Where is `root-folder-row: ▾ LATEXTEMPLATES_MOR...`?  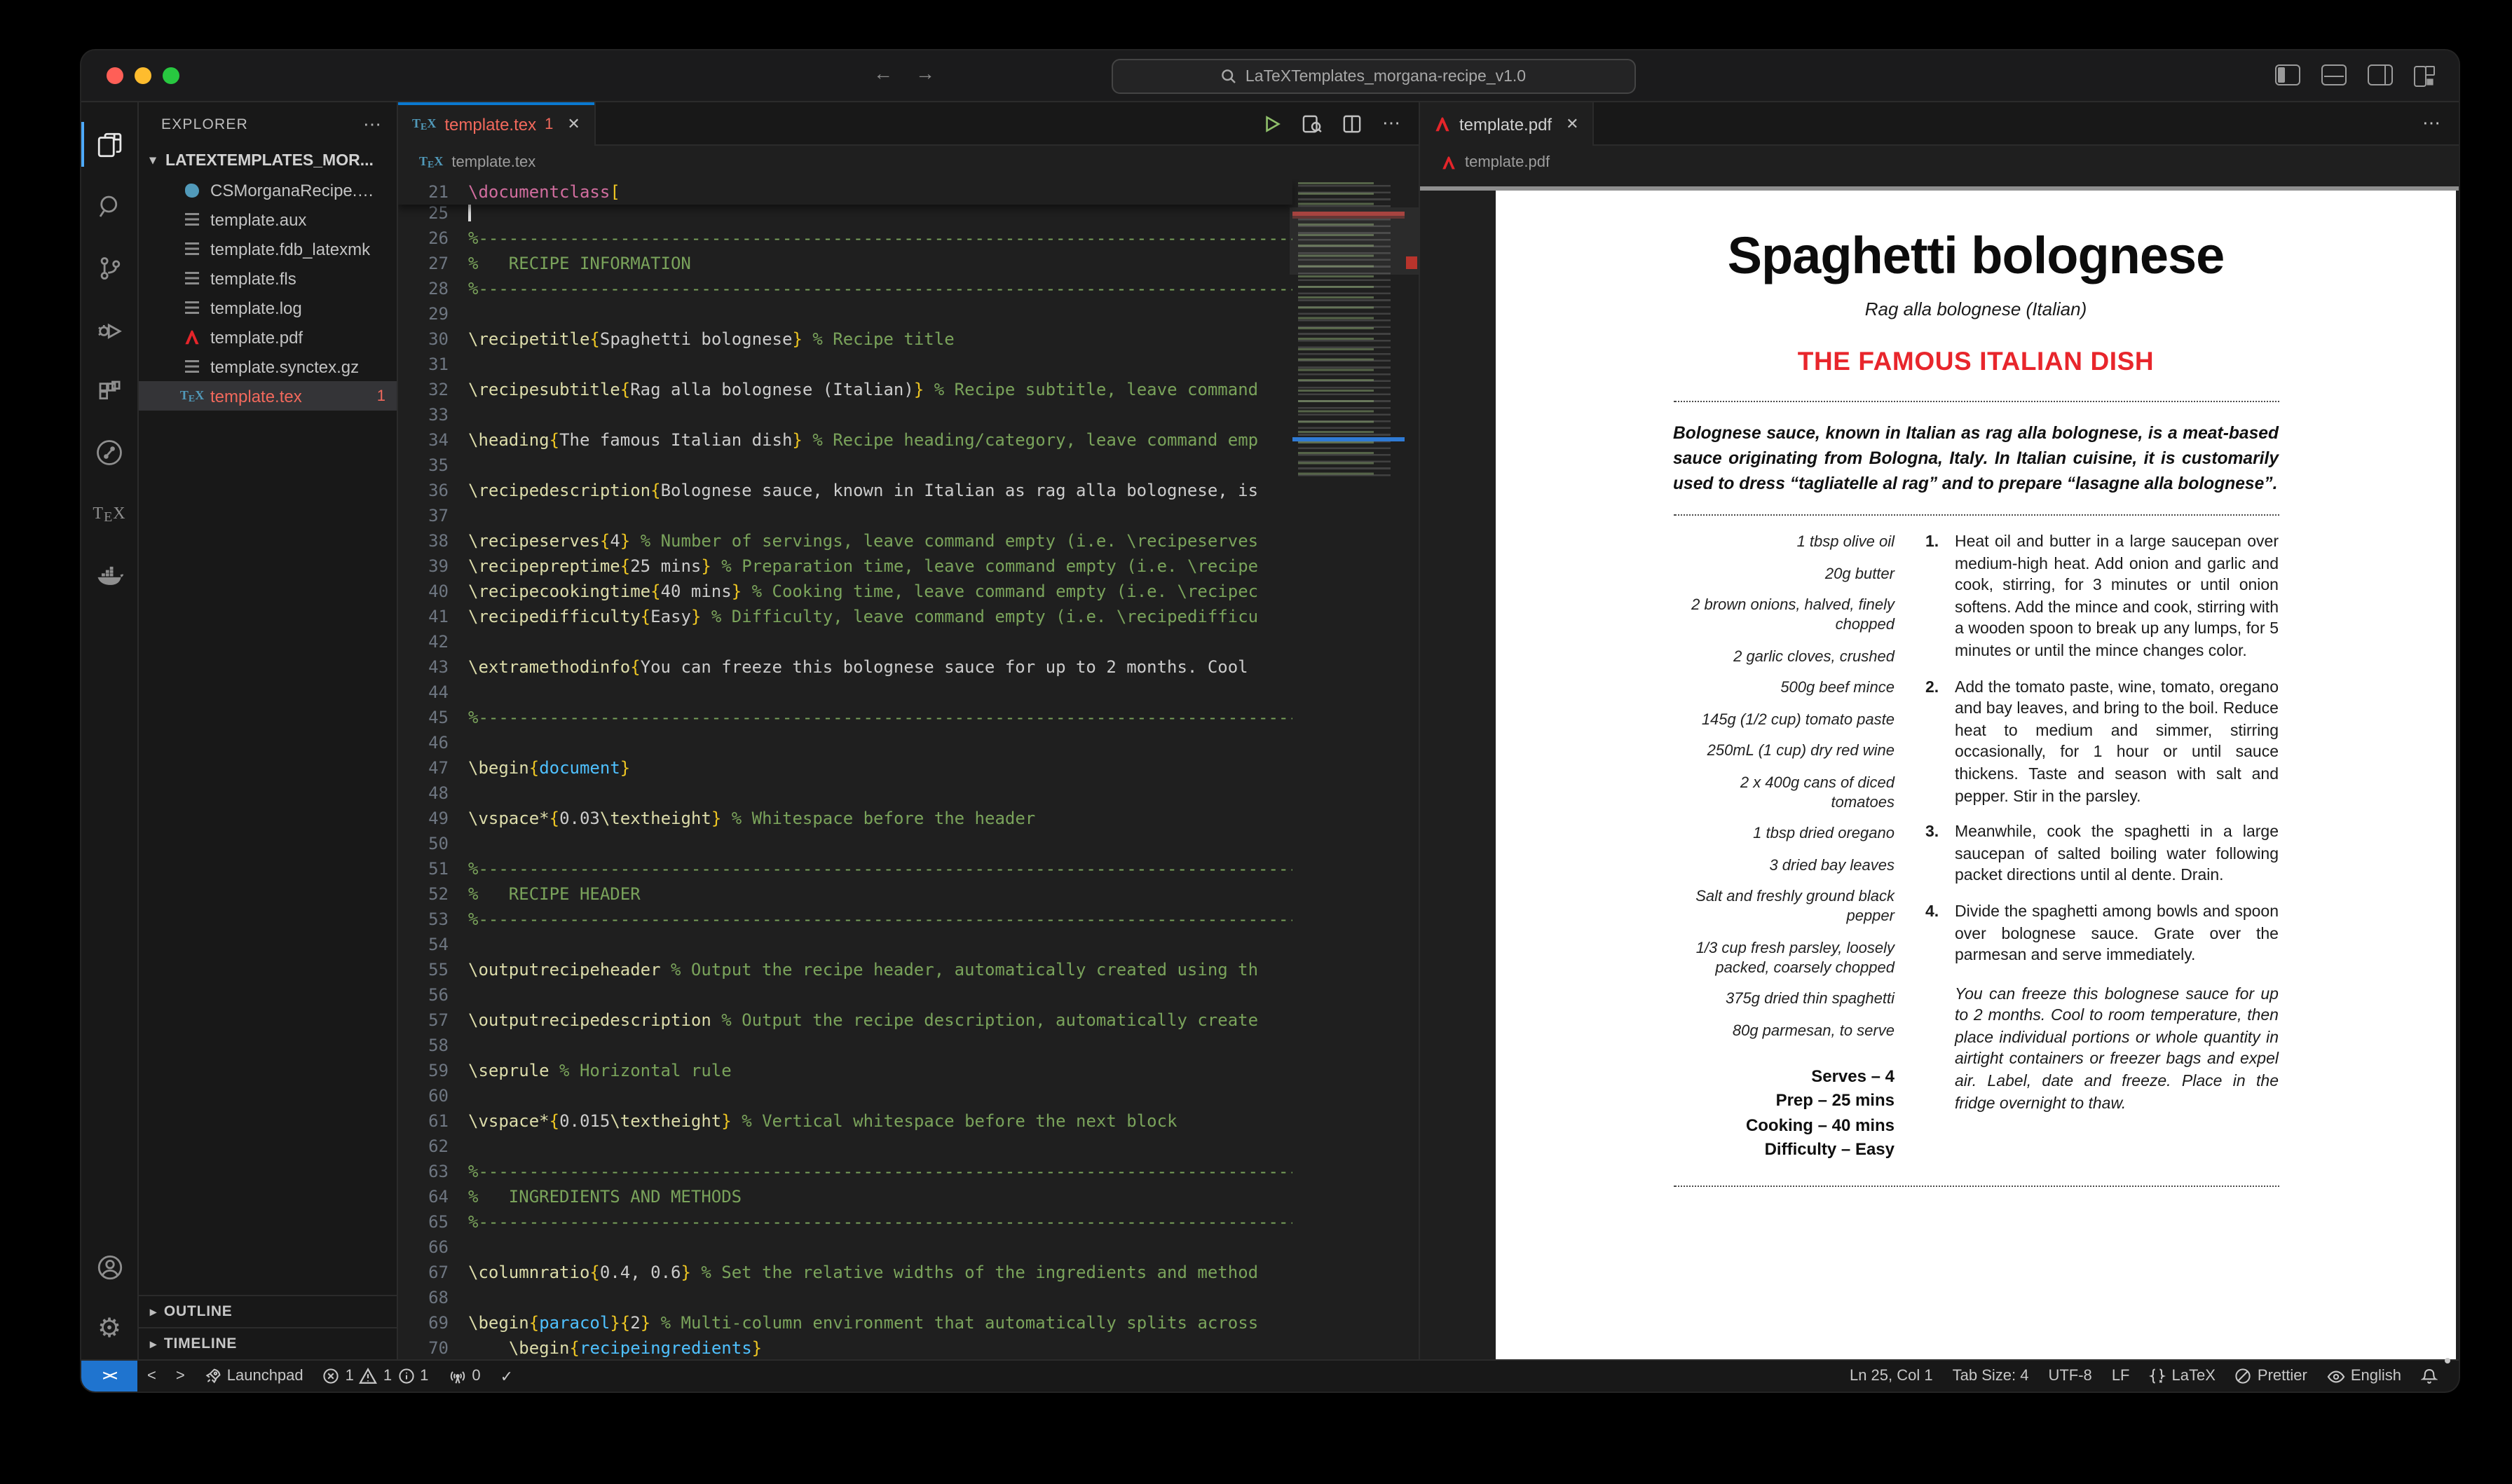
root-folder-row: ▾ LATEXTEMPLATES_MOR... is located at coordinates (268, 160).